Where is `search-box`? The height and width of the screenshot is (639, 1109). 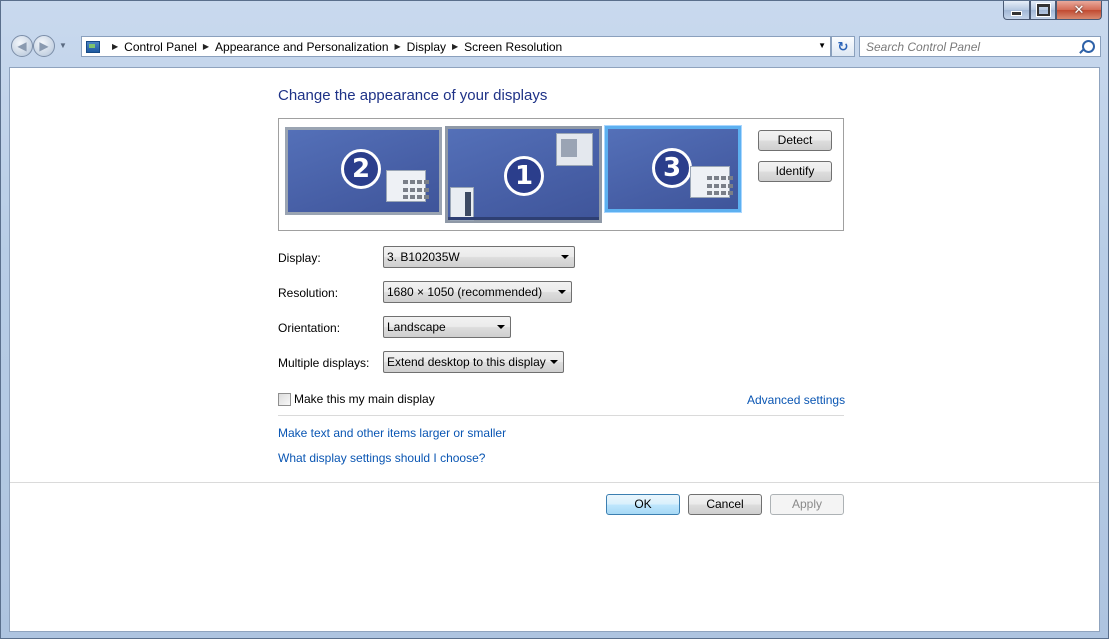
search-box is located at coordinates (980, 46).